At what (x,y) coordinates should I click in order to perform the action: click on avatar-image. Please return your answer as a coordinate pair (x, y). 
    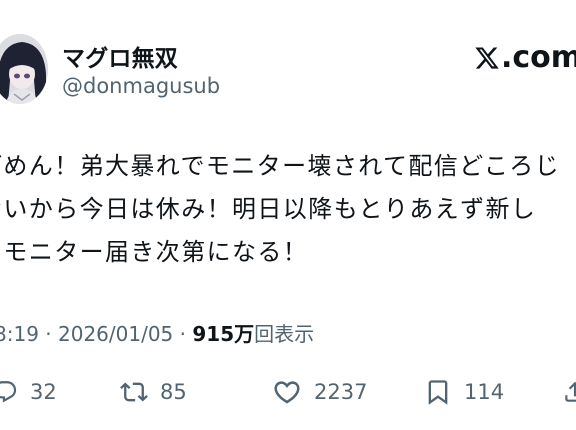
    Looking at the image, I should click on (24, 69).